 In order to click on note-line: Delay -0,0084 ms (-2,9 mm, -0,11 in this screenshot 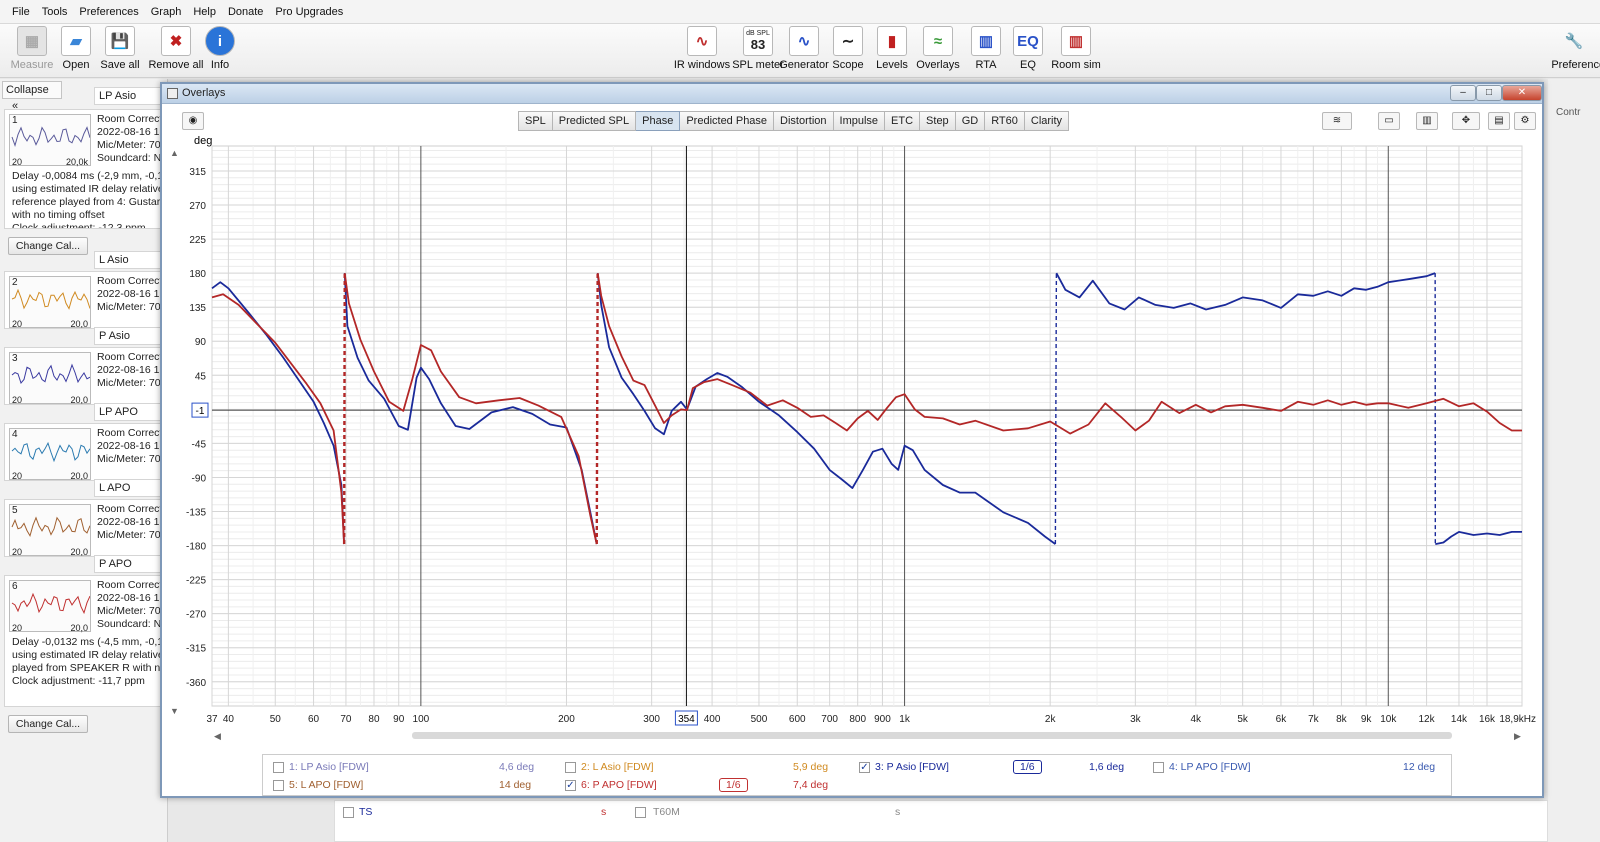, I will do `click(90, 176)`.